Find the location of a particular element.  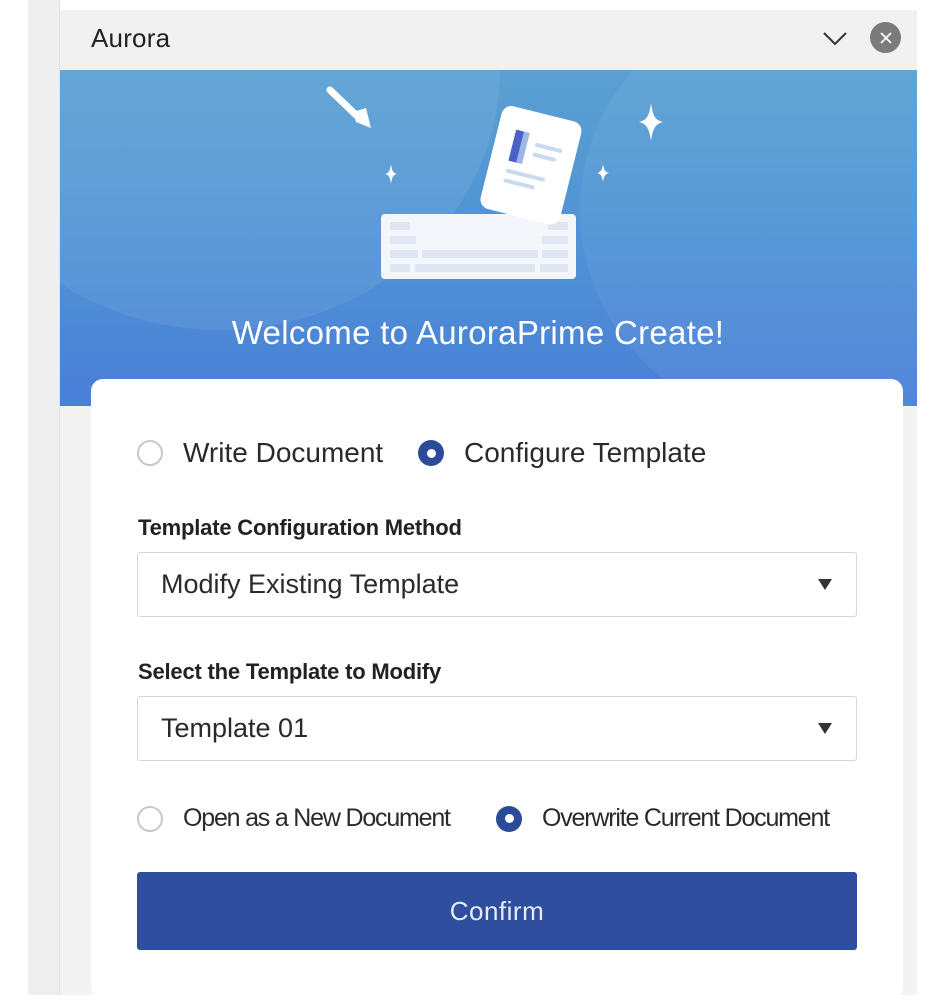

overwrite-document-radio is located at coordinates (509, 818).